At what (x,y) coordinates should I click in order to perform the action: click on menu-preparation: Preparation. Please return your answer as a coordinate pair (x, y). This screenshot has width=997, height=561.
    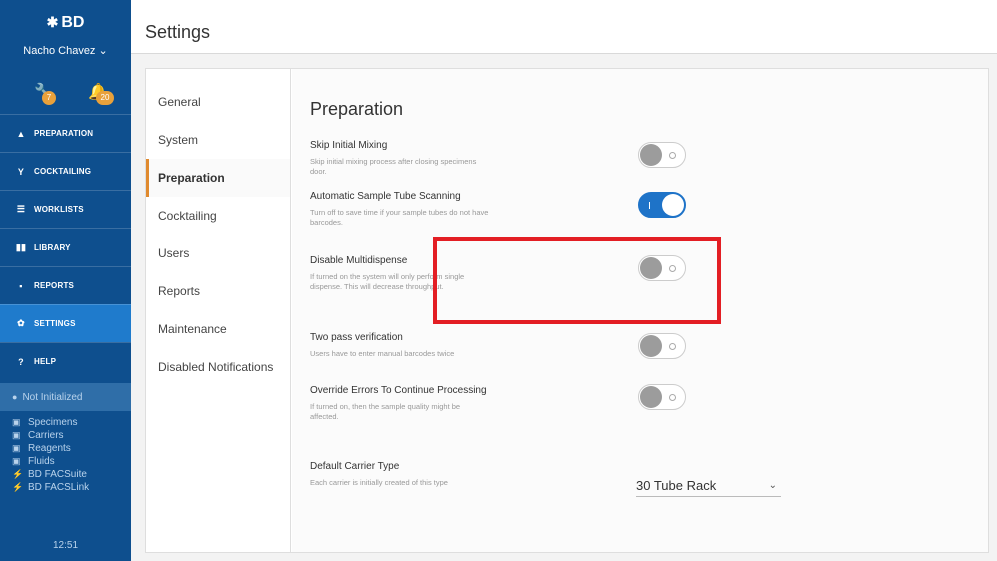
    Looking at the image, I should click on (218, 178).